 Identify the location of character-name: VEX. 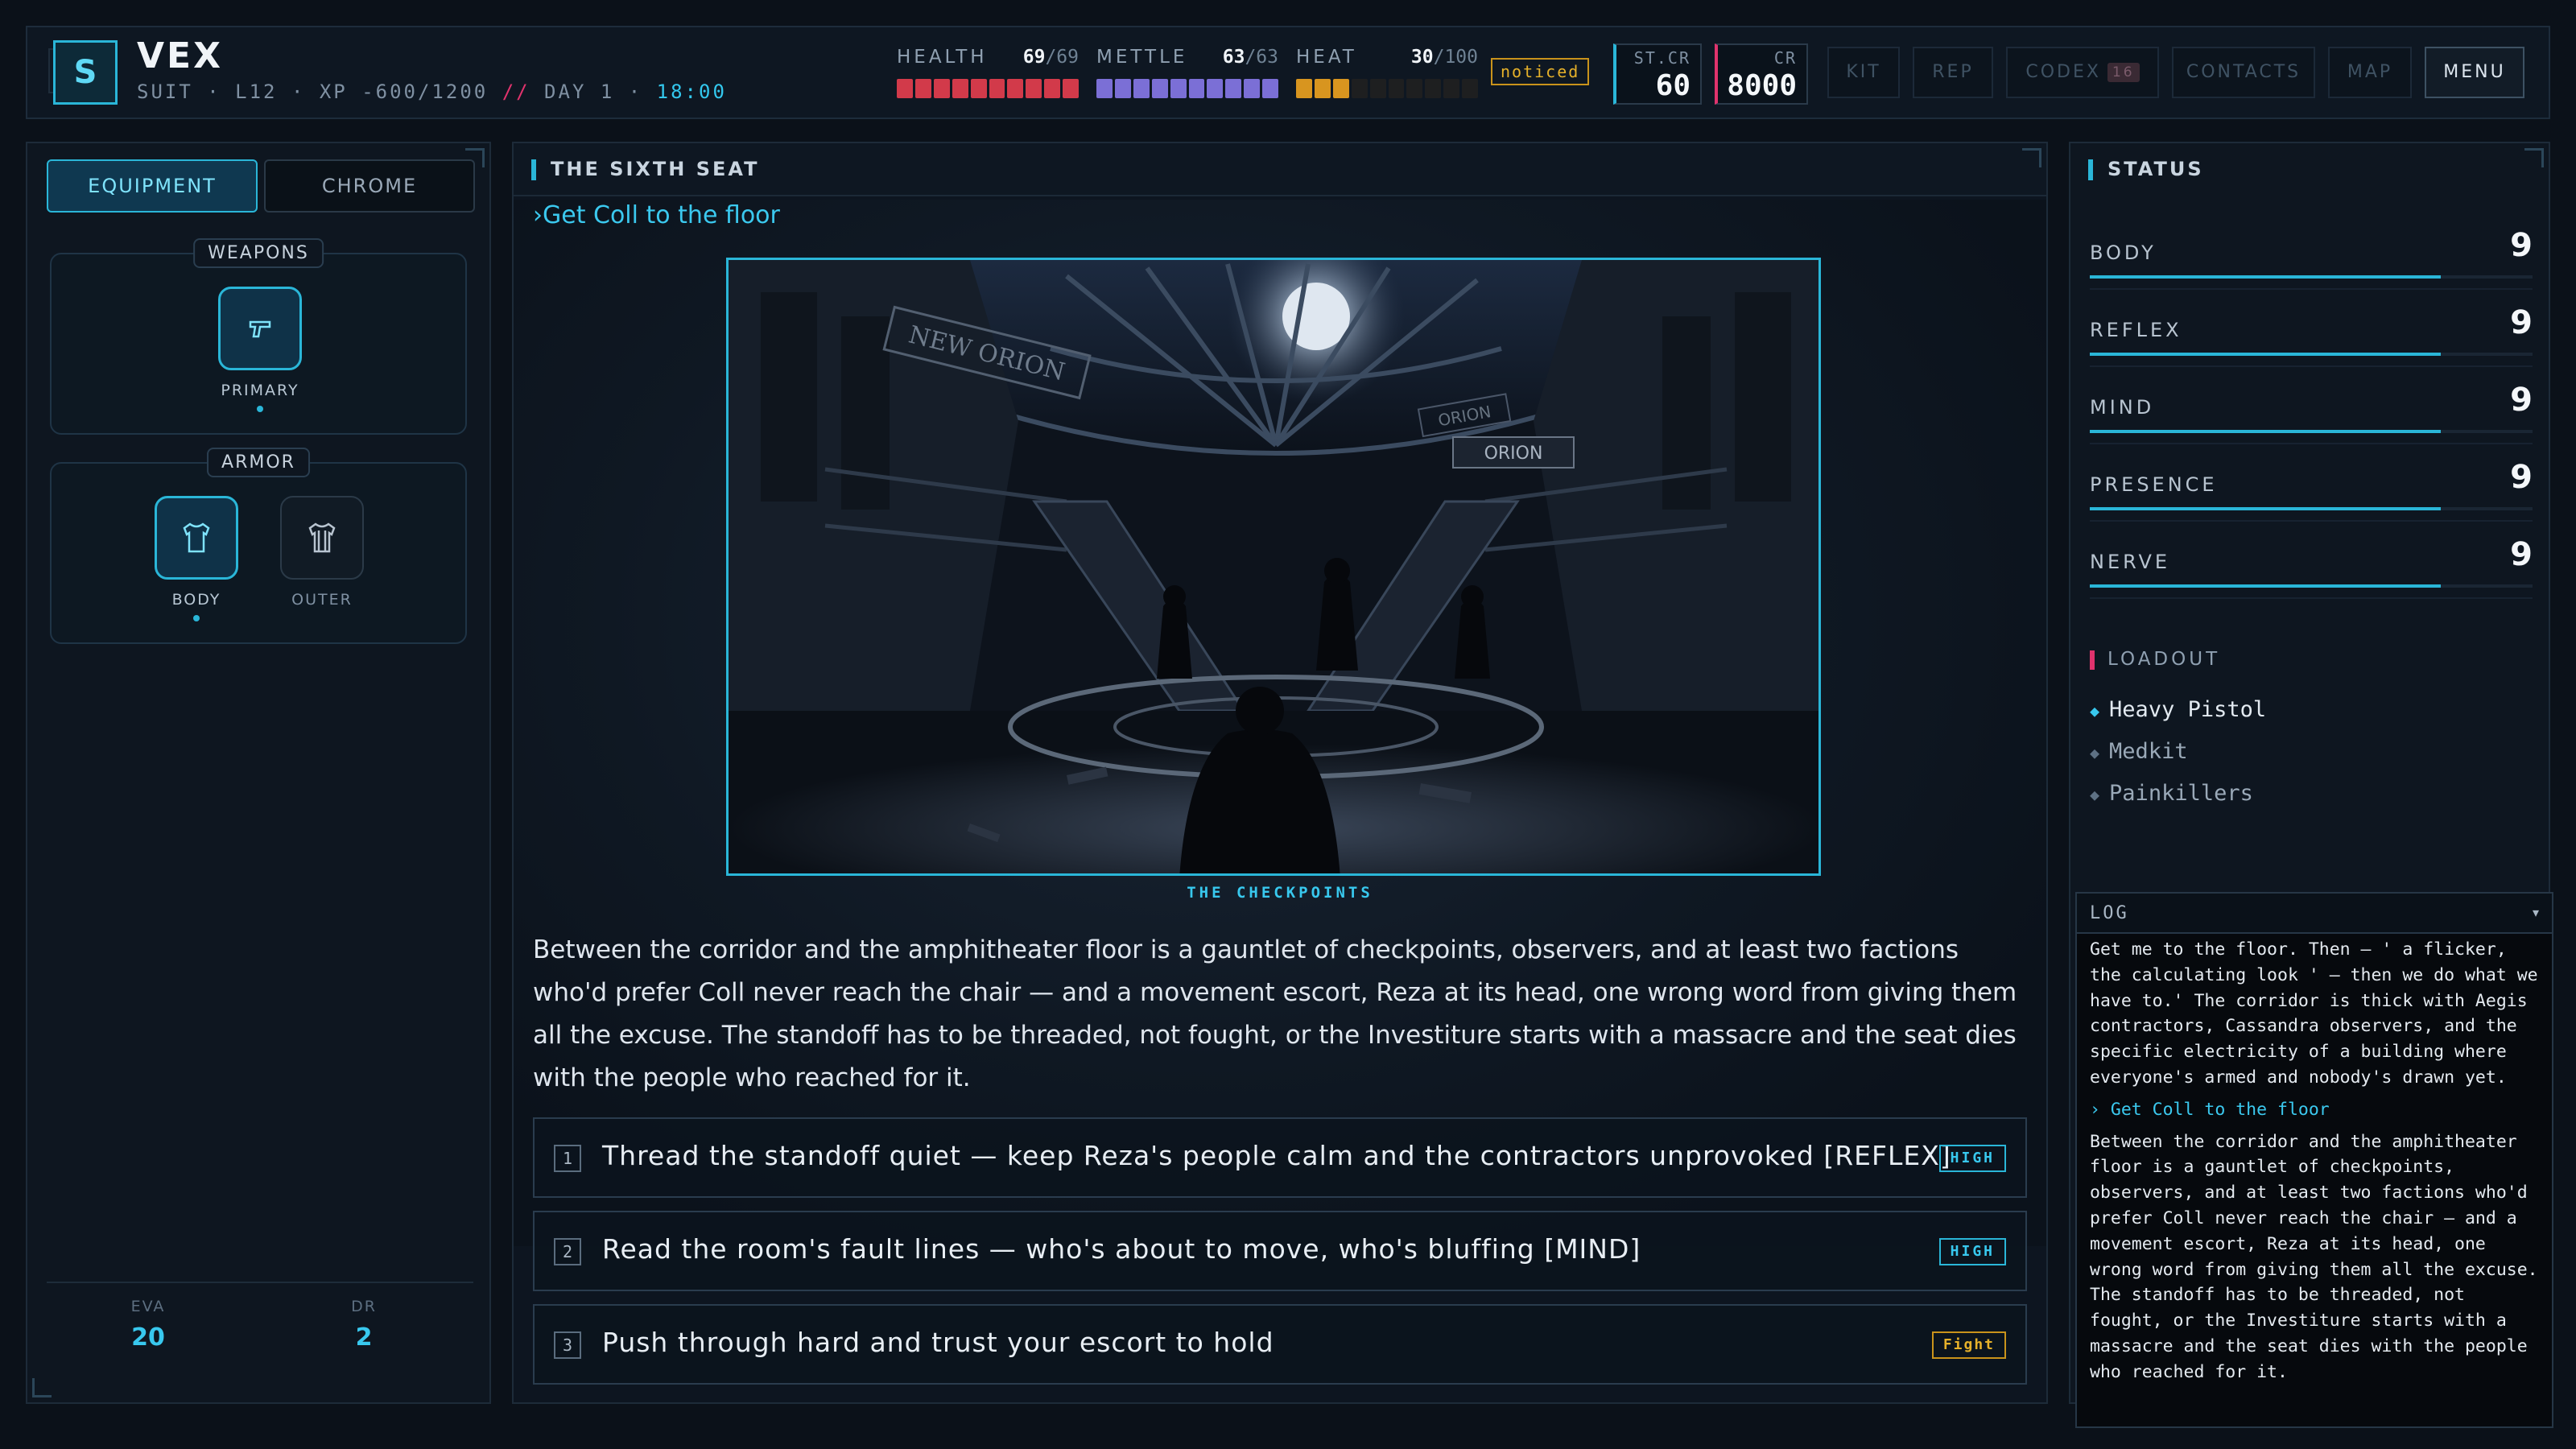
(180, 55).